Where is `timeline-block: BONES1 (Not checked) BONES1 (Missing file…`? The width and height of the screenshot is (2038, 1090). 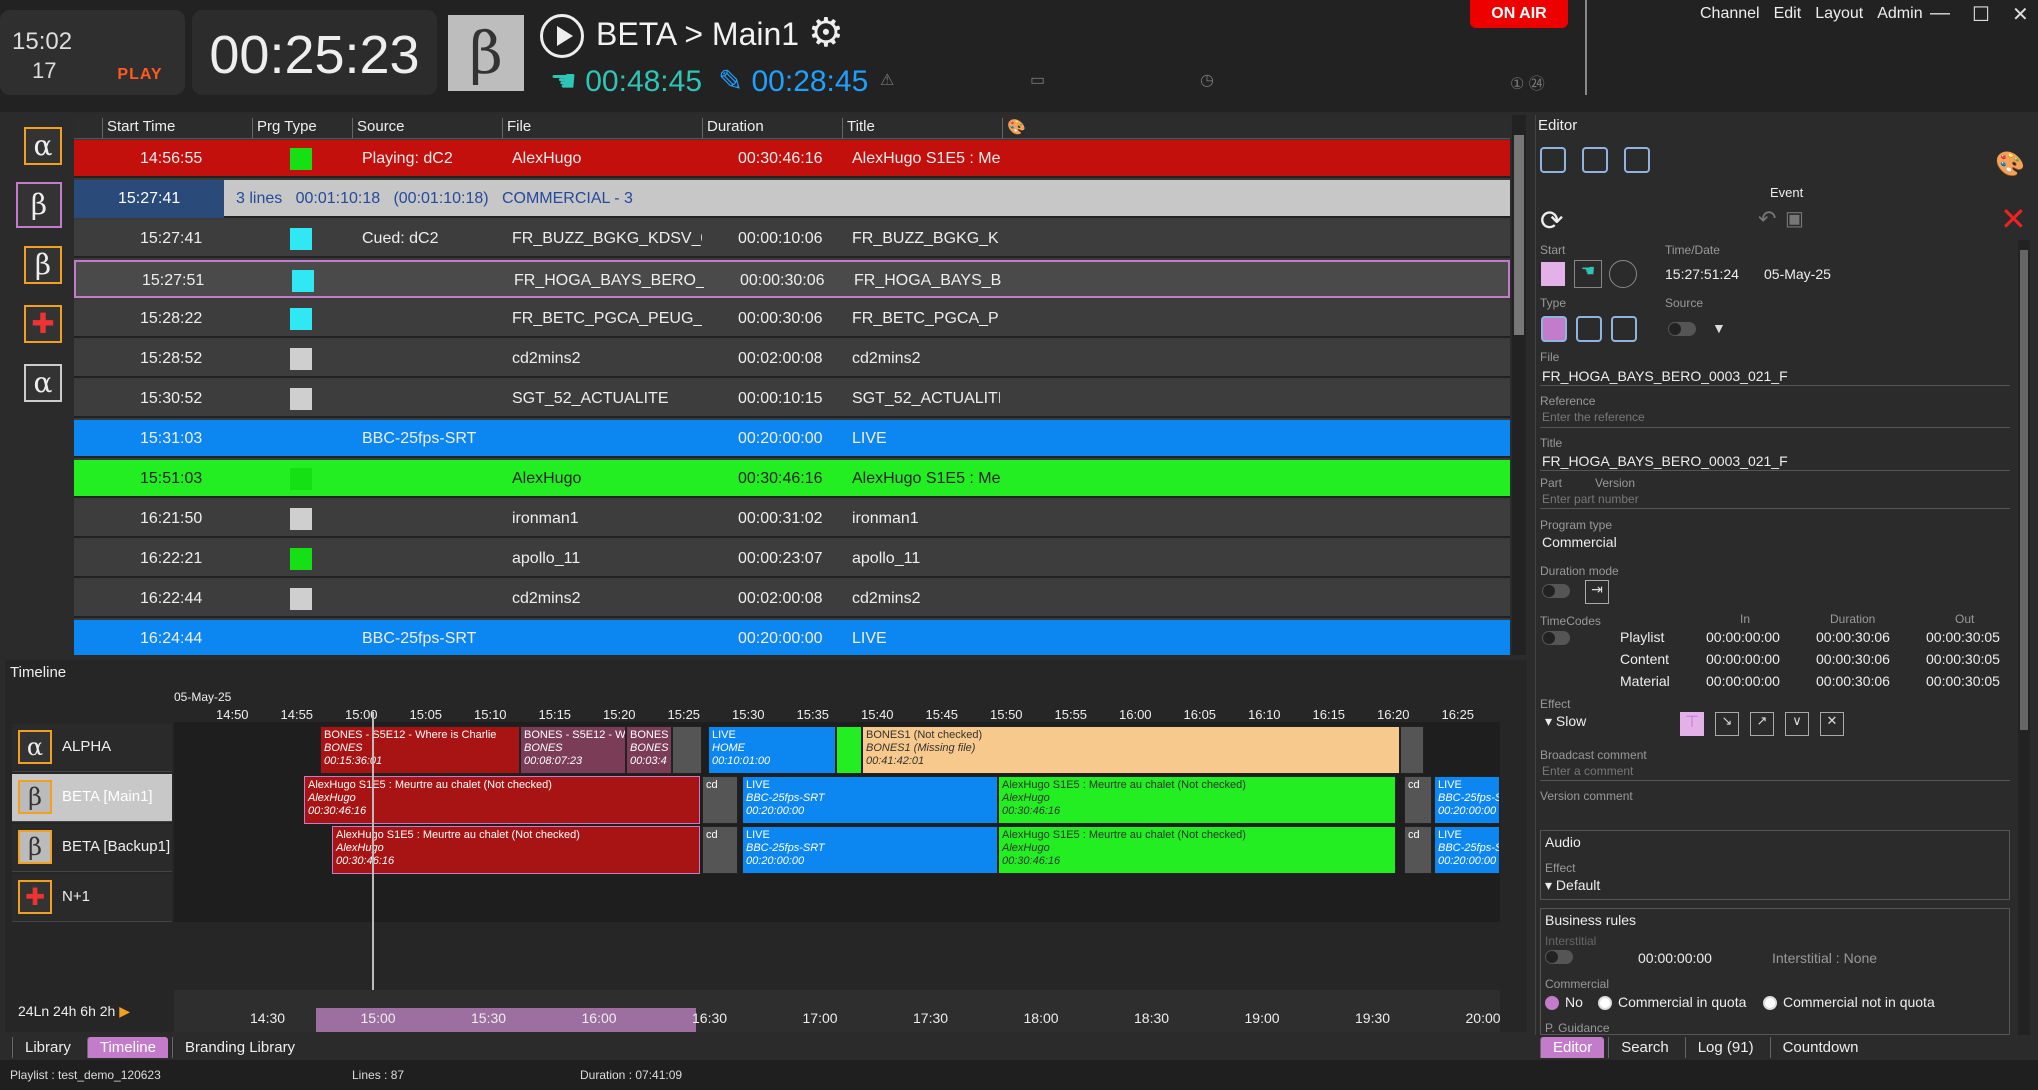
timeline-block: BONES1 (Not checked) BONES1 (Missing file… is located at coordinates (1131, 750).